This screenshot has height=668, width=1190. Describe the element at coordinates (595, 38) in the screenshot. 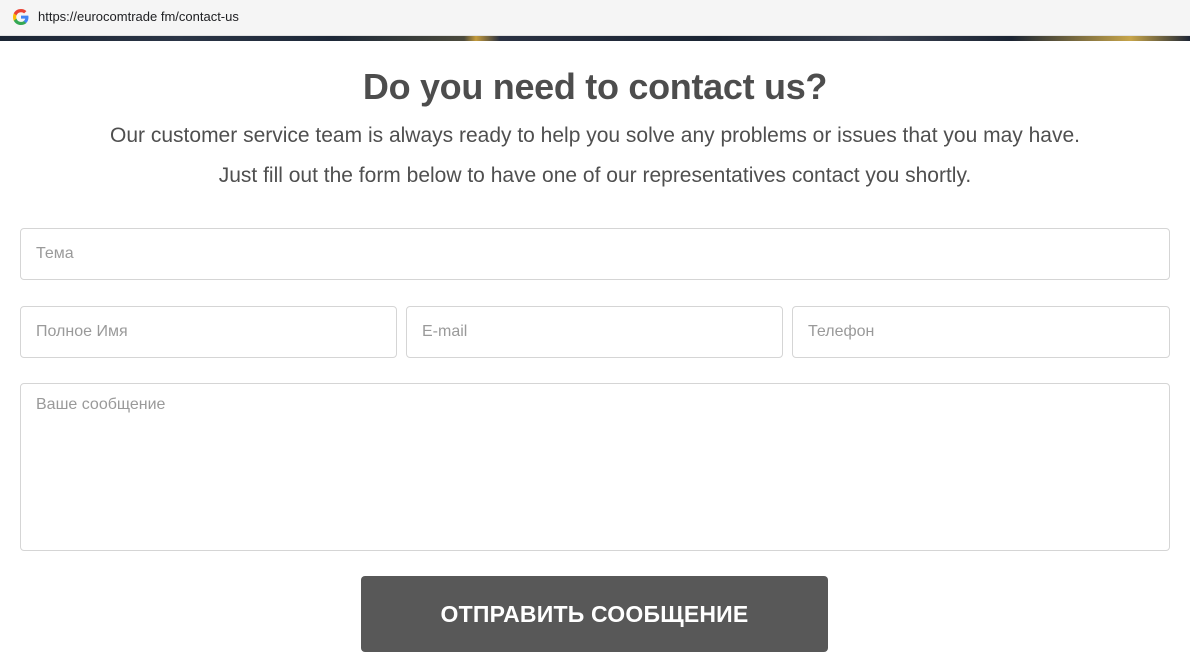

I see `hero-image-strip` at that location.